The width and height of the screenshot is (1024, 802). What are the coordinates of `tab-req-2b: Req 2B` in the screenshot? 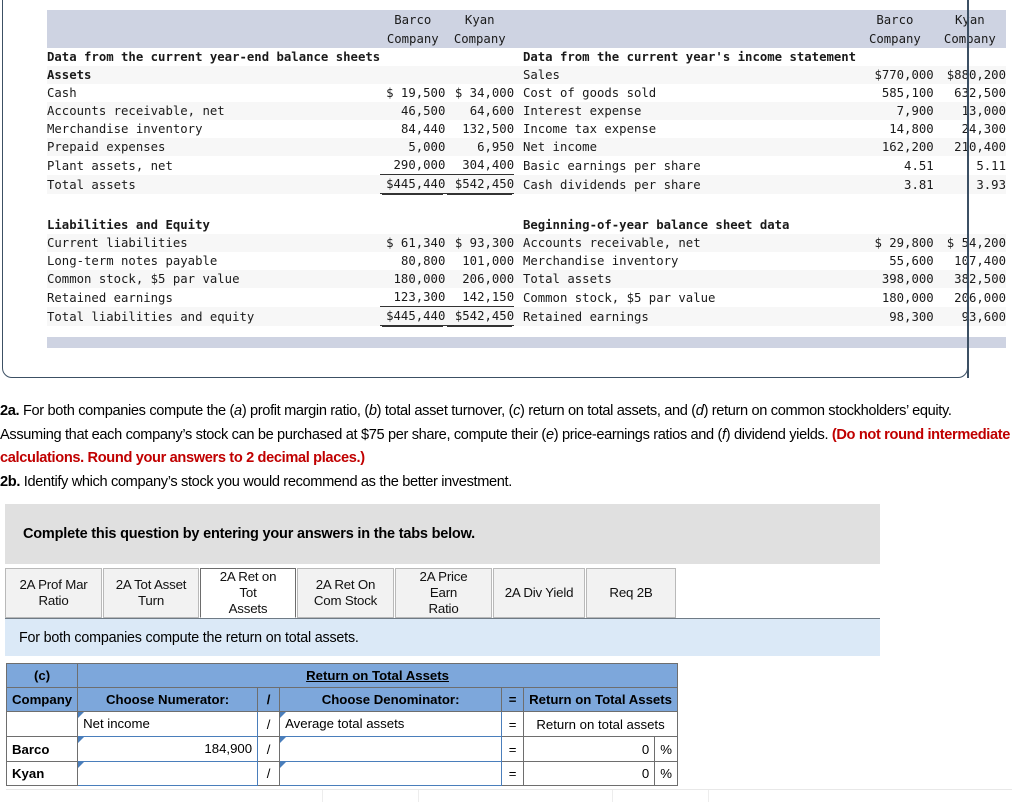 It's located at (631, 593).